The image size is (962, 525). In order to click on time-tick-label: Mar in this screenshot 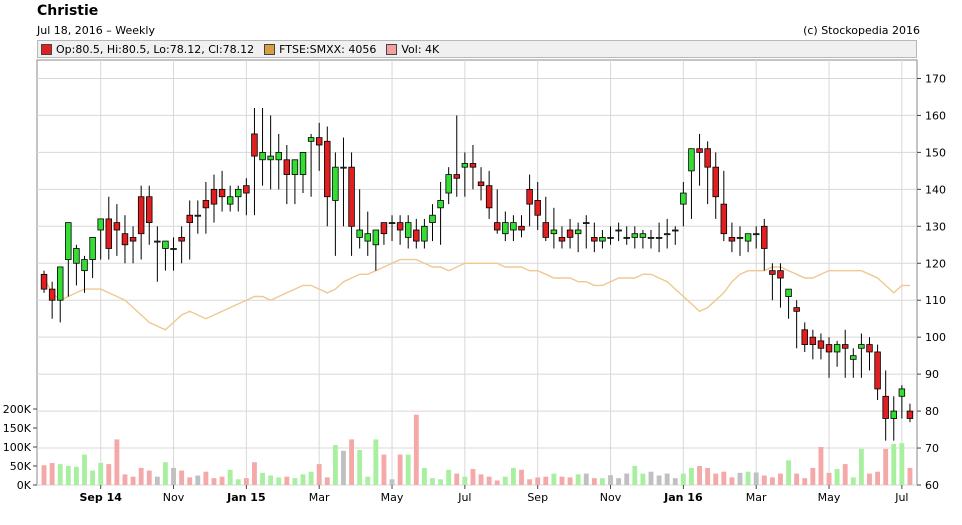, I will do `click(319, 497)`.